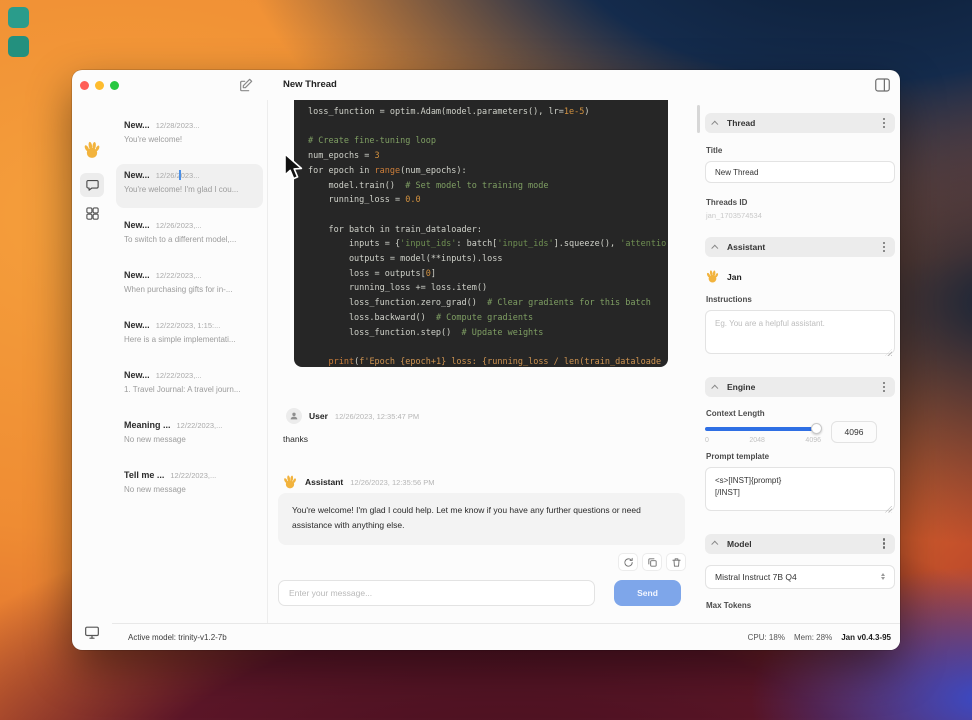 Image resolution: width=972 pixels, height=720 pixels. Describe the element at coordinates (813, 440) in the screenshot. I see `tick-label: 4096` at that location.